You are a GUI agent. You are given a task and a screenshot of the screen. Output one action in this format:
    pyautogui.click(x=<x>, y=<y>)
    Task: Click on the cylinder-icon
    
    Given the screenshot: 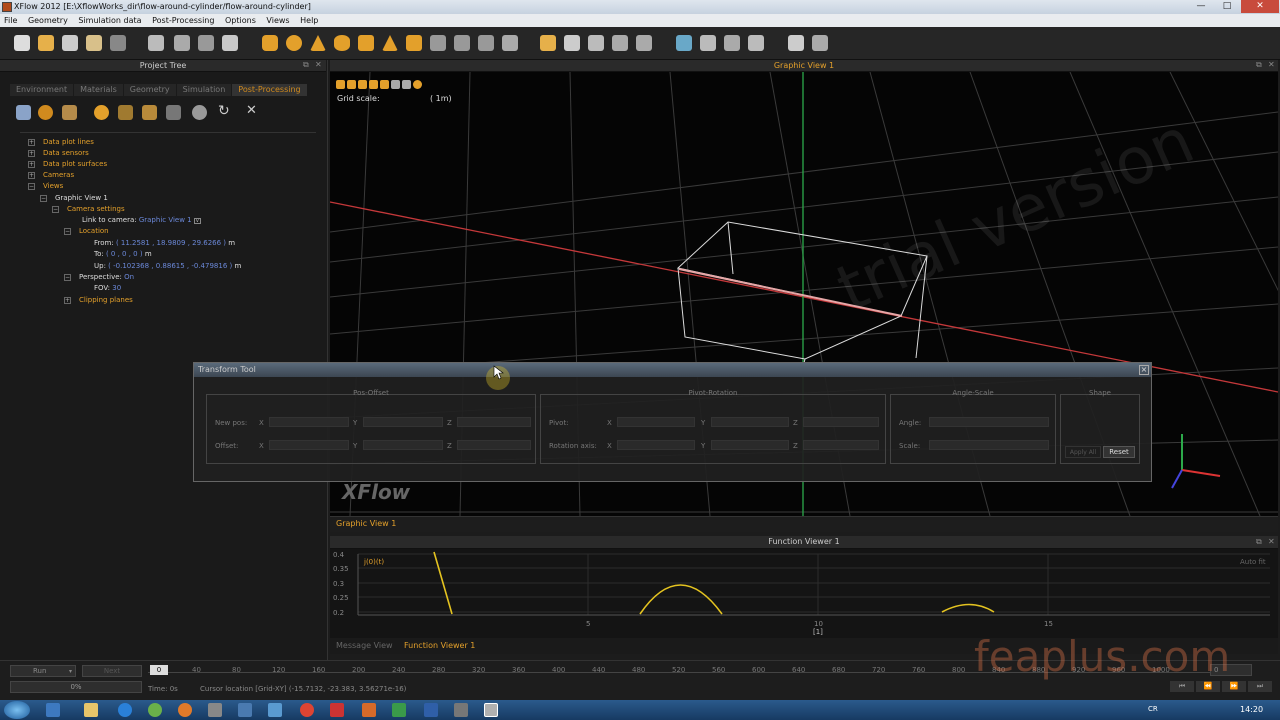 What is the action you would take?
    pyautogui.click(x=270, y=43)
    